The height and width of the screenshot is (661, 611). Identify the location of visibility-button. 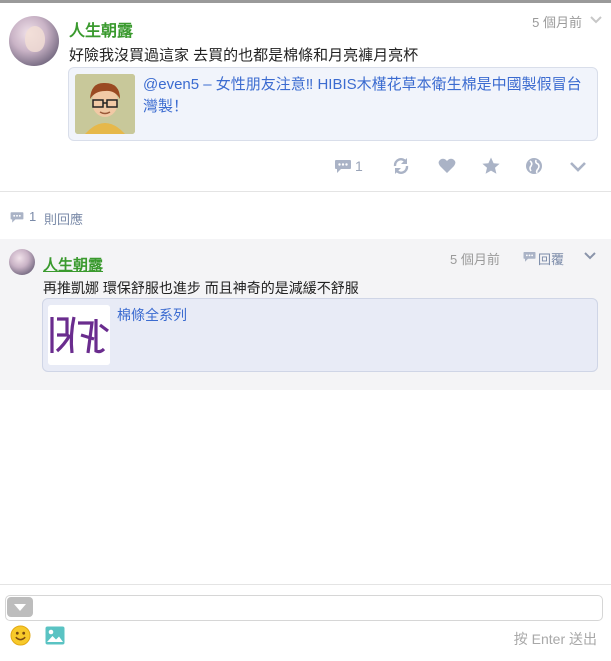
(535, 166).